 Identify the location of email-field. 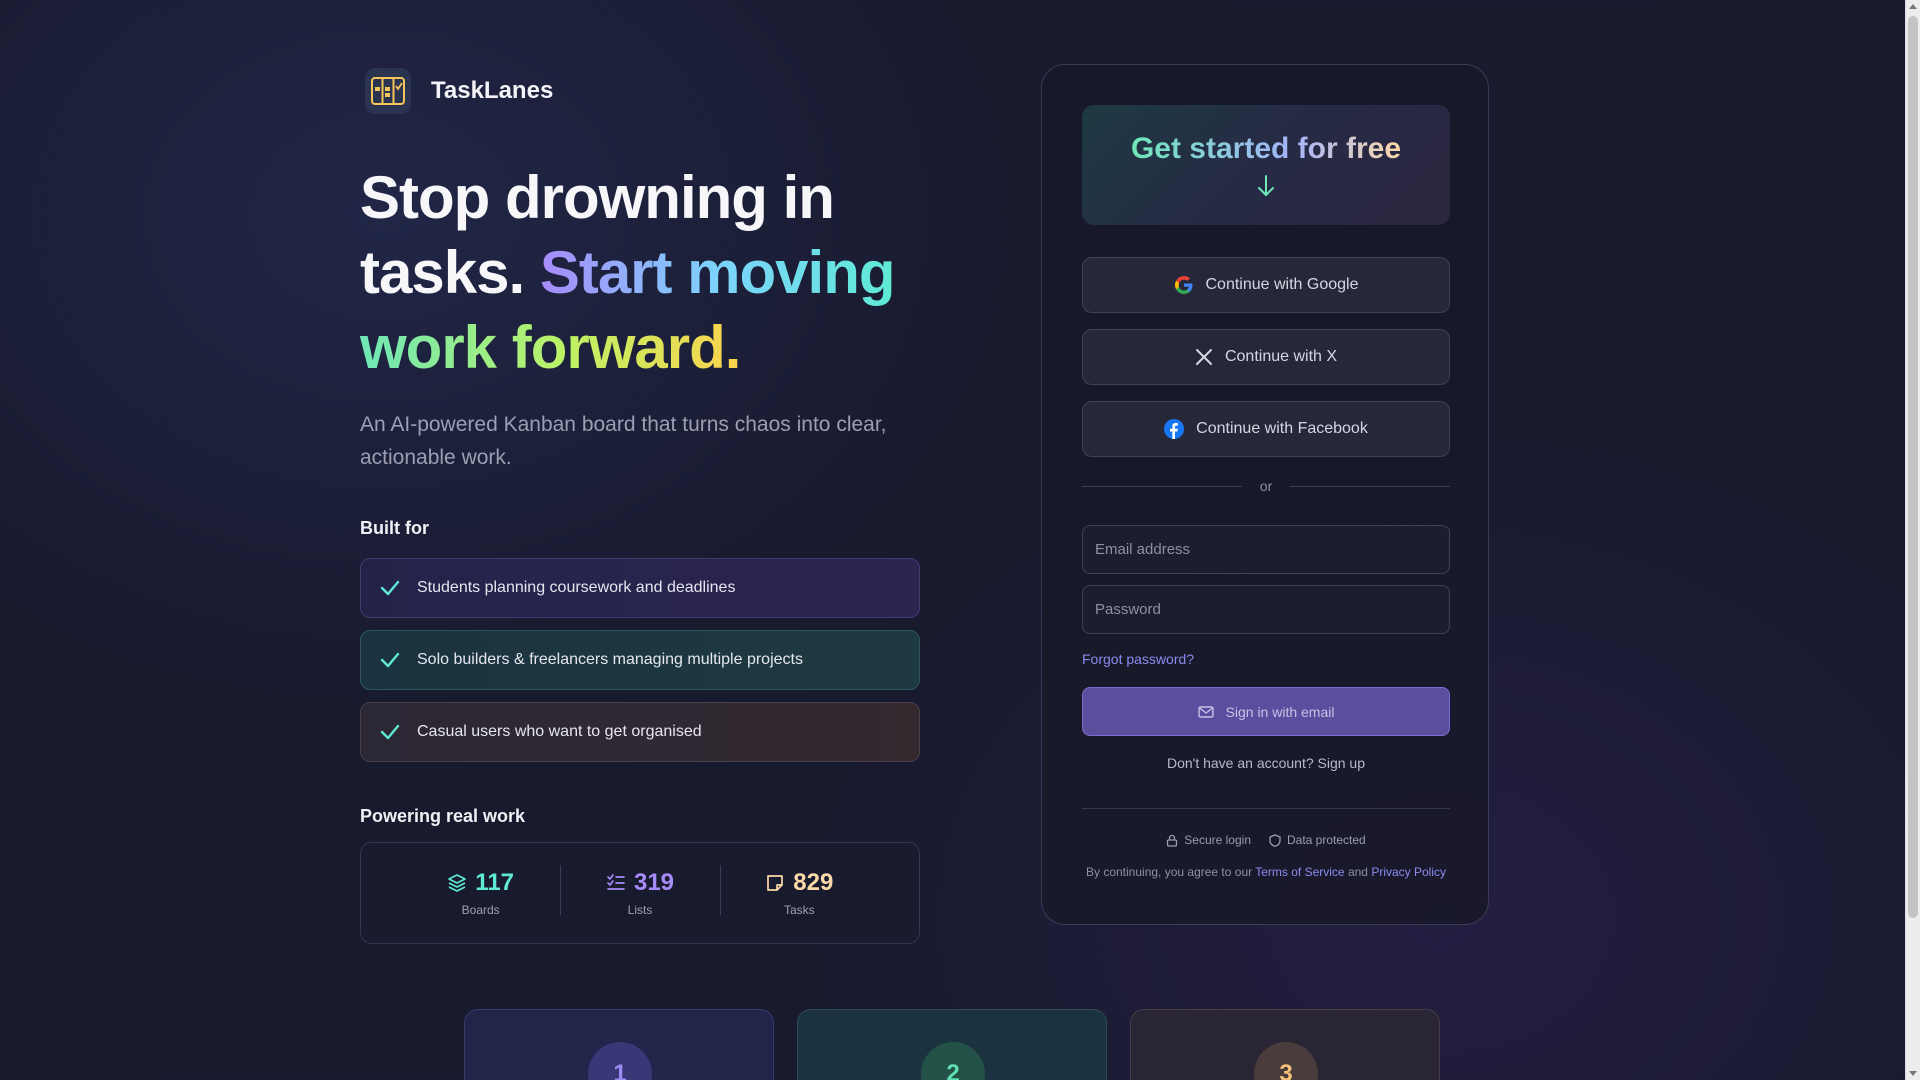
(1266, 549).